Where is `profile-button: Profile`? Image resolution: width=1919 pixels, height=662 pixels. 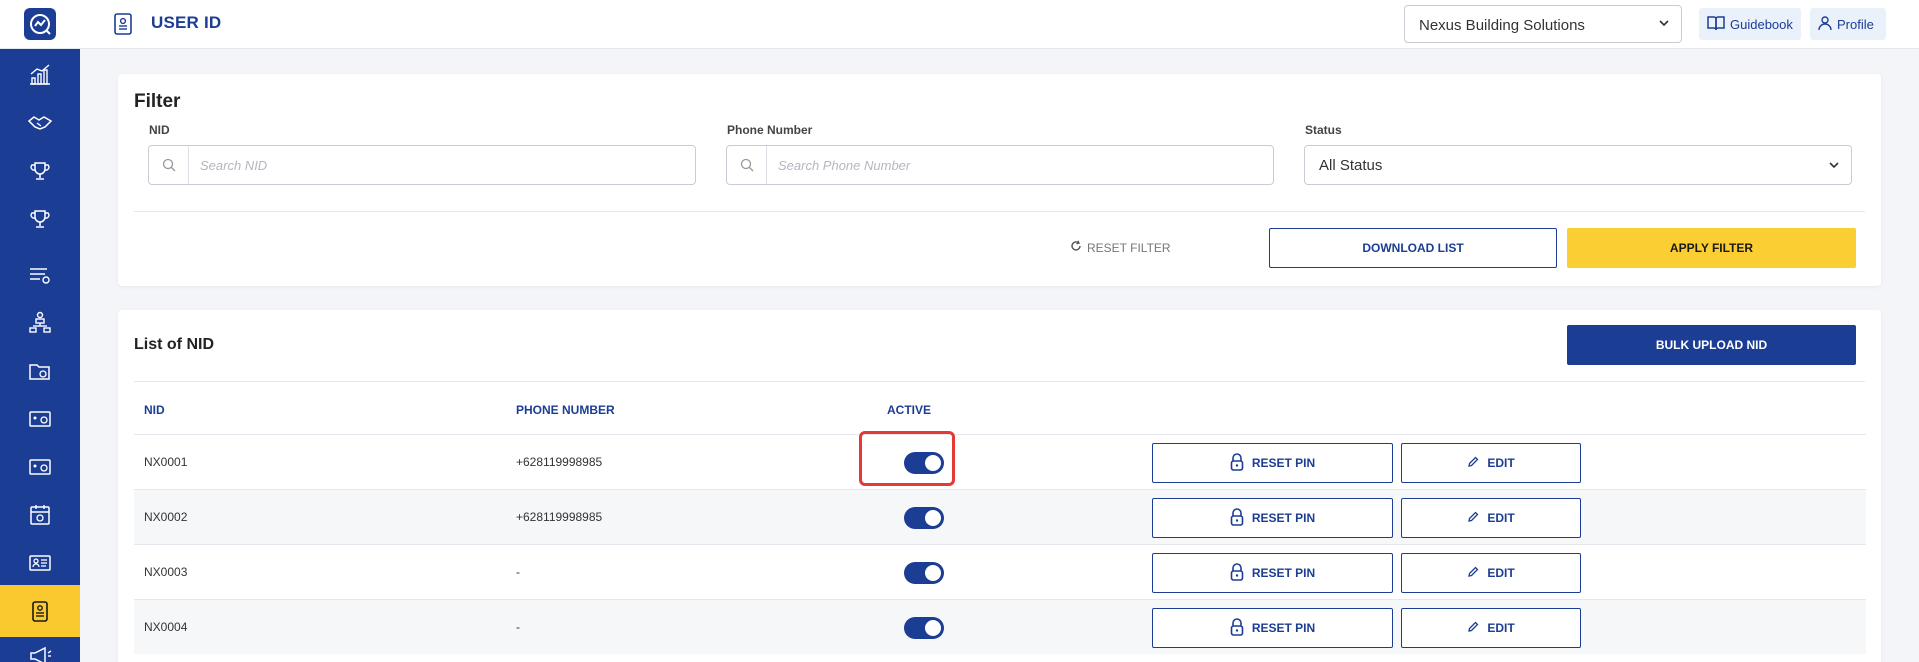 profile-button: Profile is located at coordinates (1848, 24).